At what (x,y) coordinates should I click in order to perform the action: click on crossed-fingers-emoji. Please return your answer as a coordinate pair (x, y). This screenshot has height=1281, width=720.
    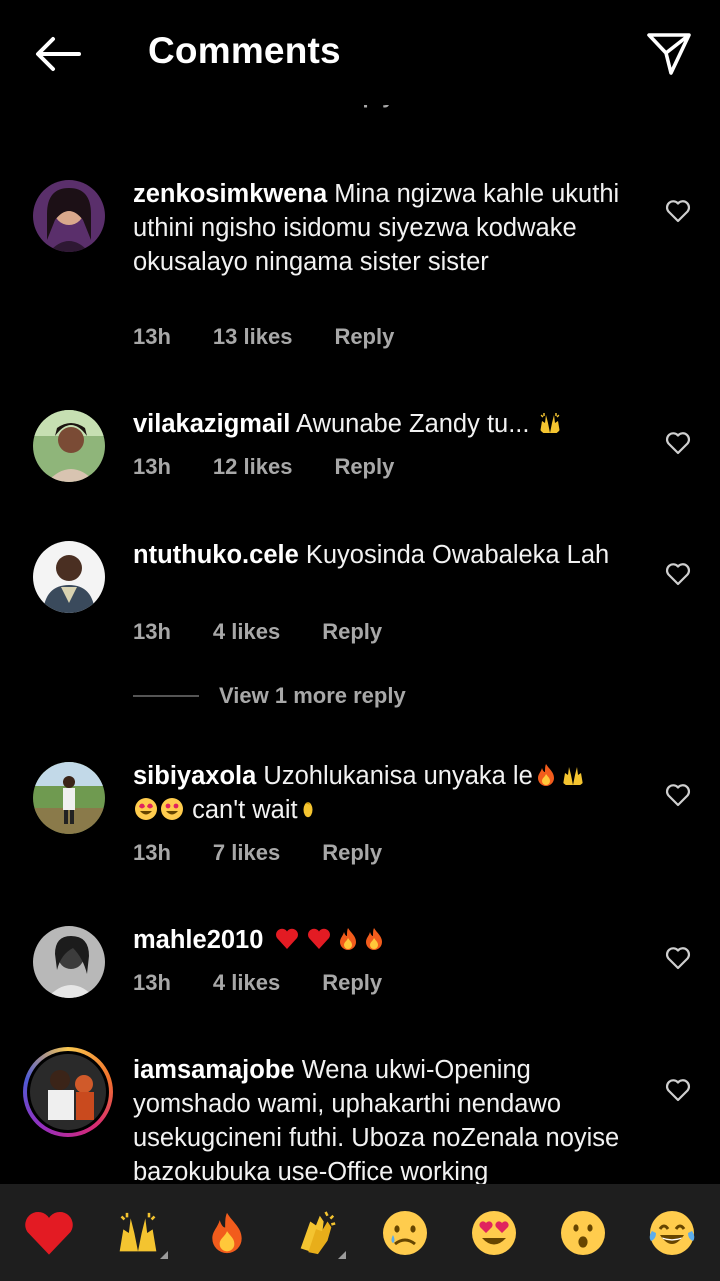
    Looking at the image, I should click on (308, 810).